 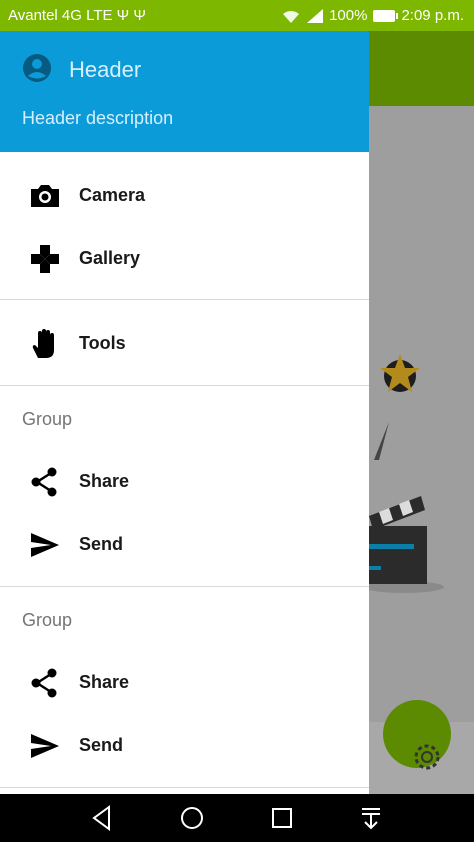 What do you see at coordinates (110, 258) in the screenshot?
I see `menu-item-label: Gallery` at bounding box center [110, 258].